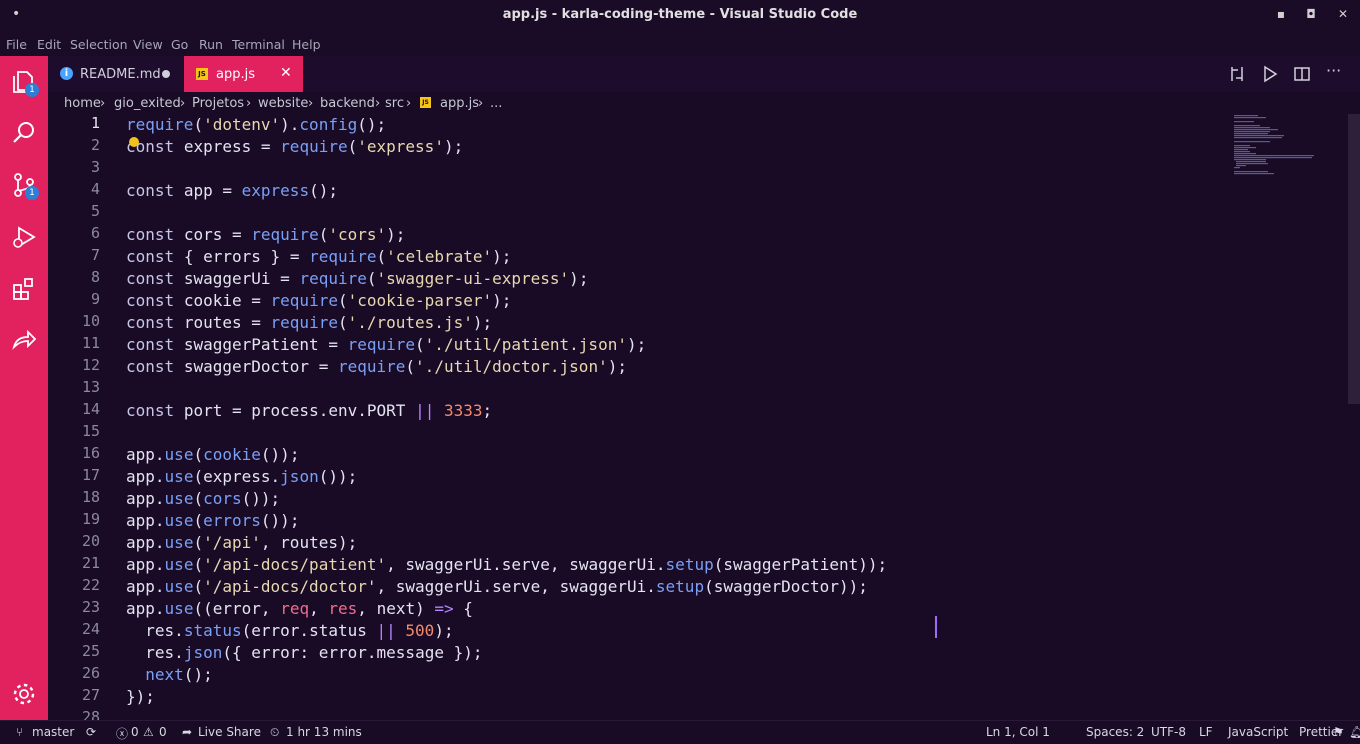 The image size is (1360, 744). Describe the element at coordinates (24, 237) in the screenshot. I see `run-debug-icon` at that location.